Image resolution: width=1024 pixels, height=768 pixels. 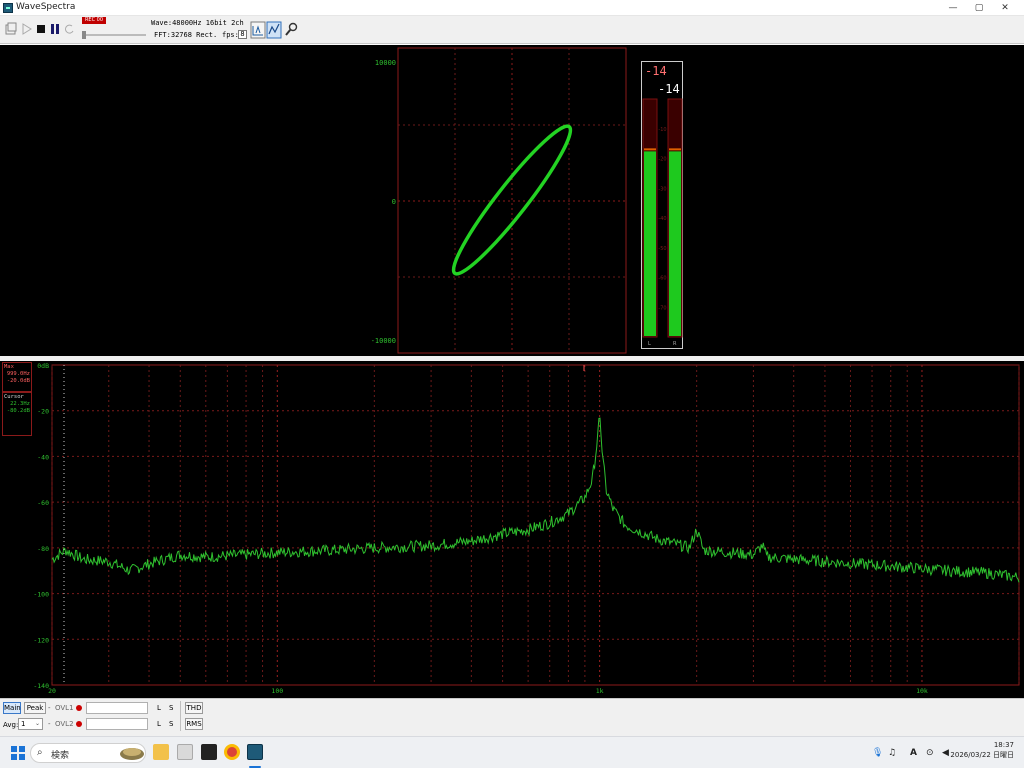 I want to click on open-file-icon, so click(x=11, y=29).